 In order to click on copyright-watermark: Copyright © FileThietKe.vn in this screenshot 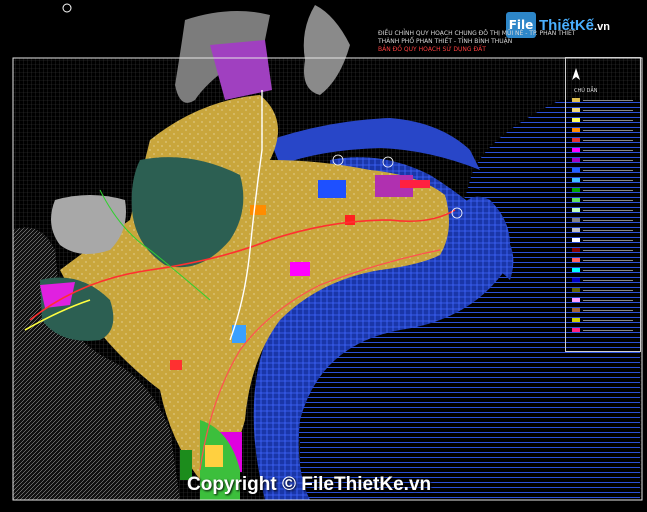, I will do `click(309, 484)`.